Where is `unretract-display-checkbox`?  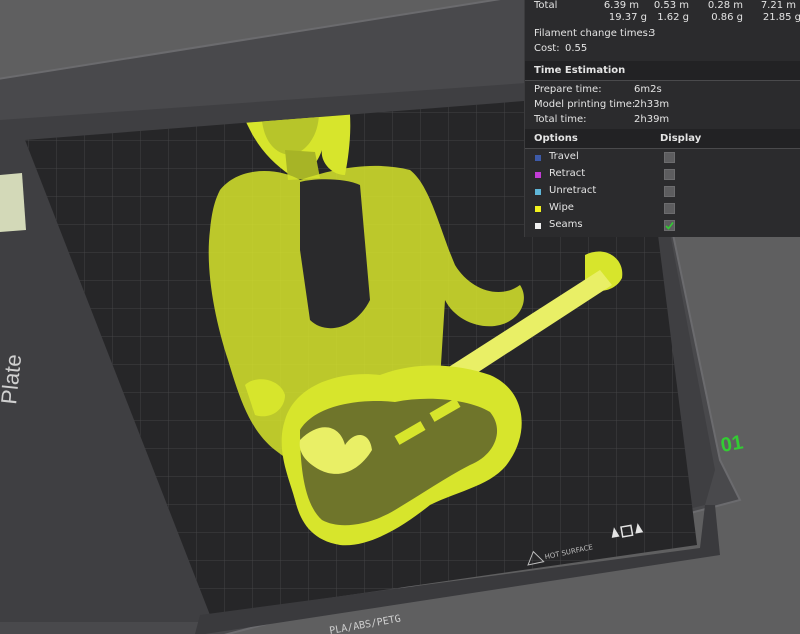 unretract-display-checkbox is located at coordinates (669, 191).